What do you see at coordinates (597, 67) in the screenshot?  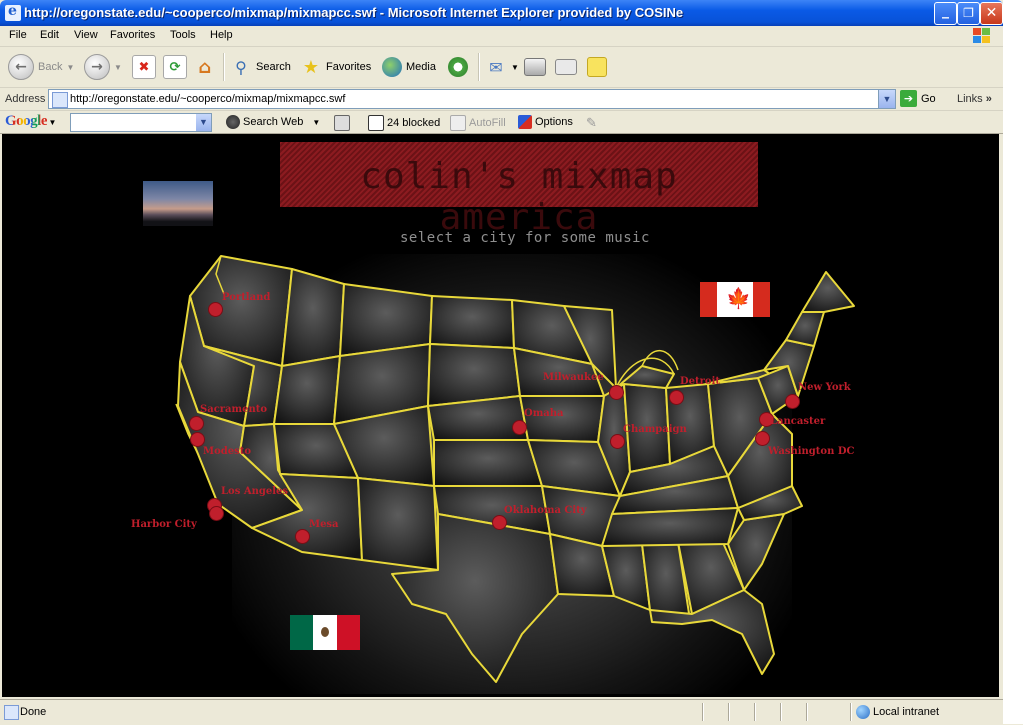 I see `discuss-button` at bounding box center [597, 67].